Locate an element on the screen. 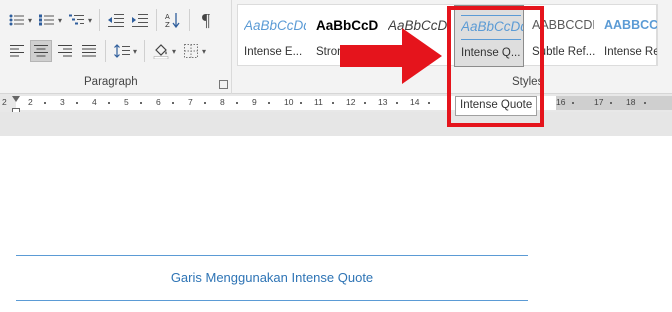 The height and width of the screenshot is (312, 672). ruler-label: 16 is located at coordinates (561, 102).